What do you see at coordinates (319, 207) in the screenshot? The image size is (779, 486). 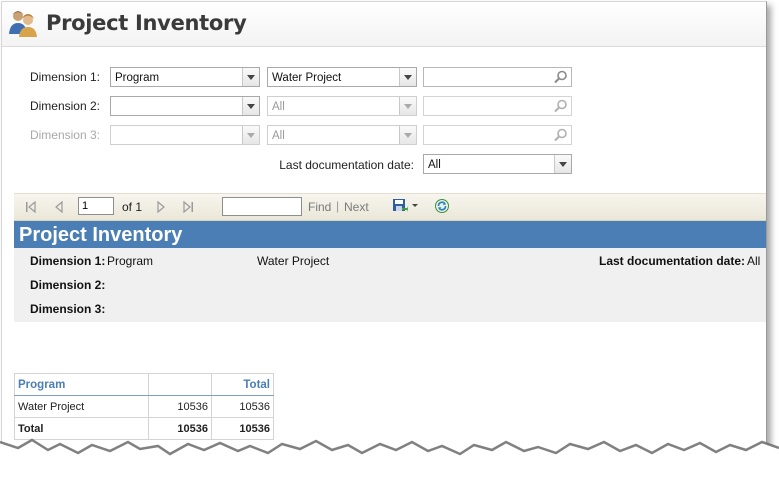 I see `find-link: Find` at bounding box center [319, 207].